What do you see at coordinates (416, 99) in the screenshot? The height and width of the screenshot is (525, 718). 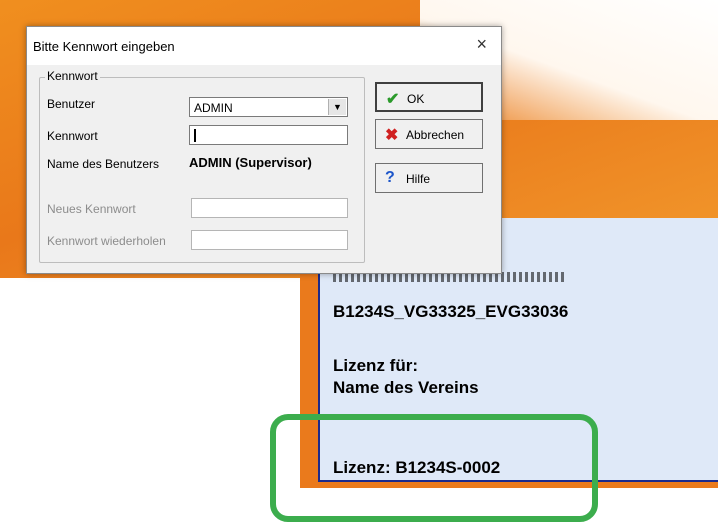 I see `ok-button-label: OK` at bounding box center [416, 99].